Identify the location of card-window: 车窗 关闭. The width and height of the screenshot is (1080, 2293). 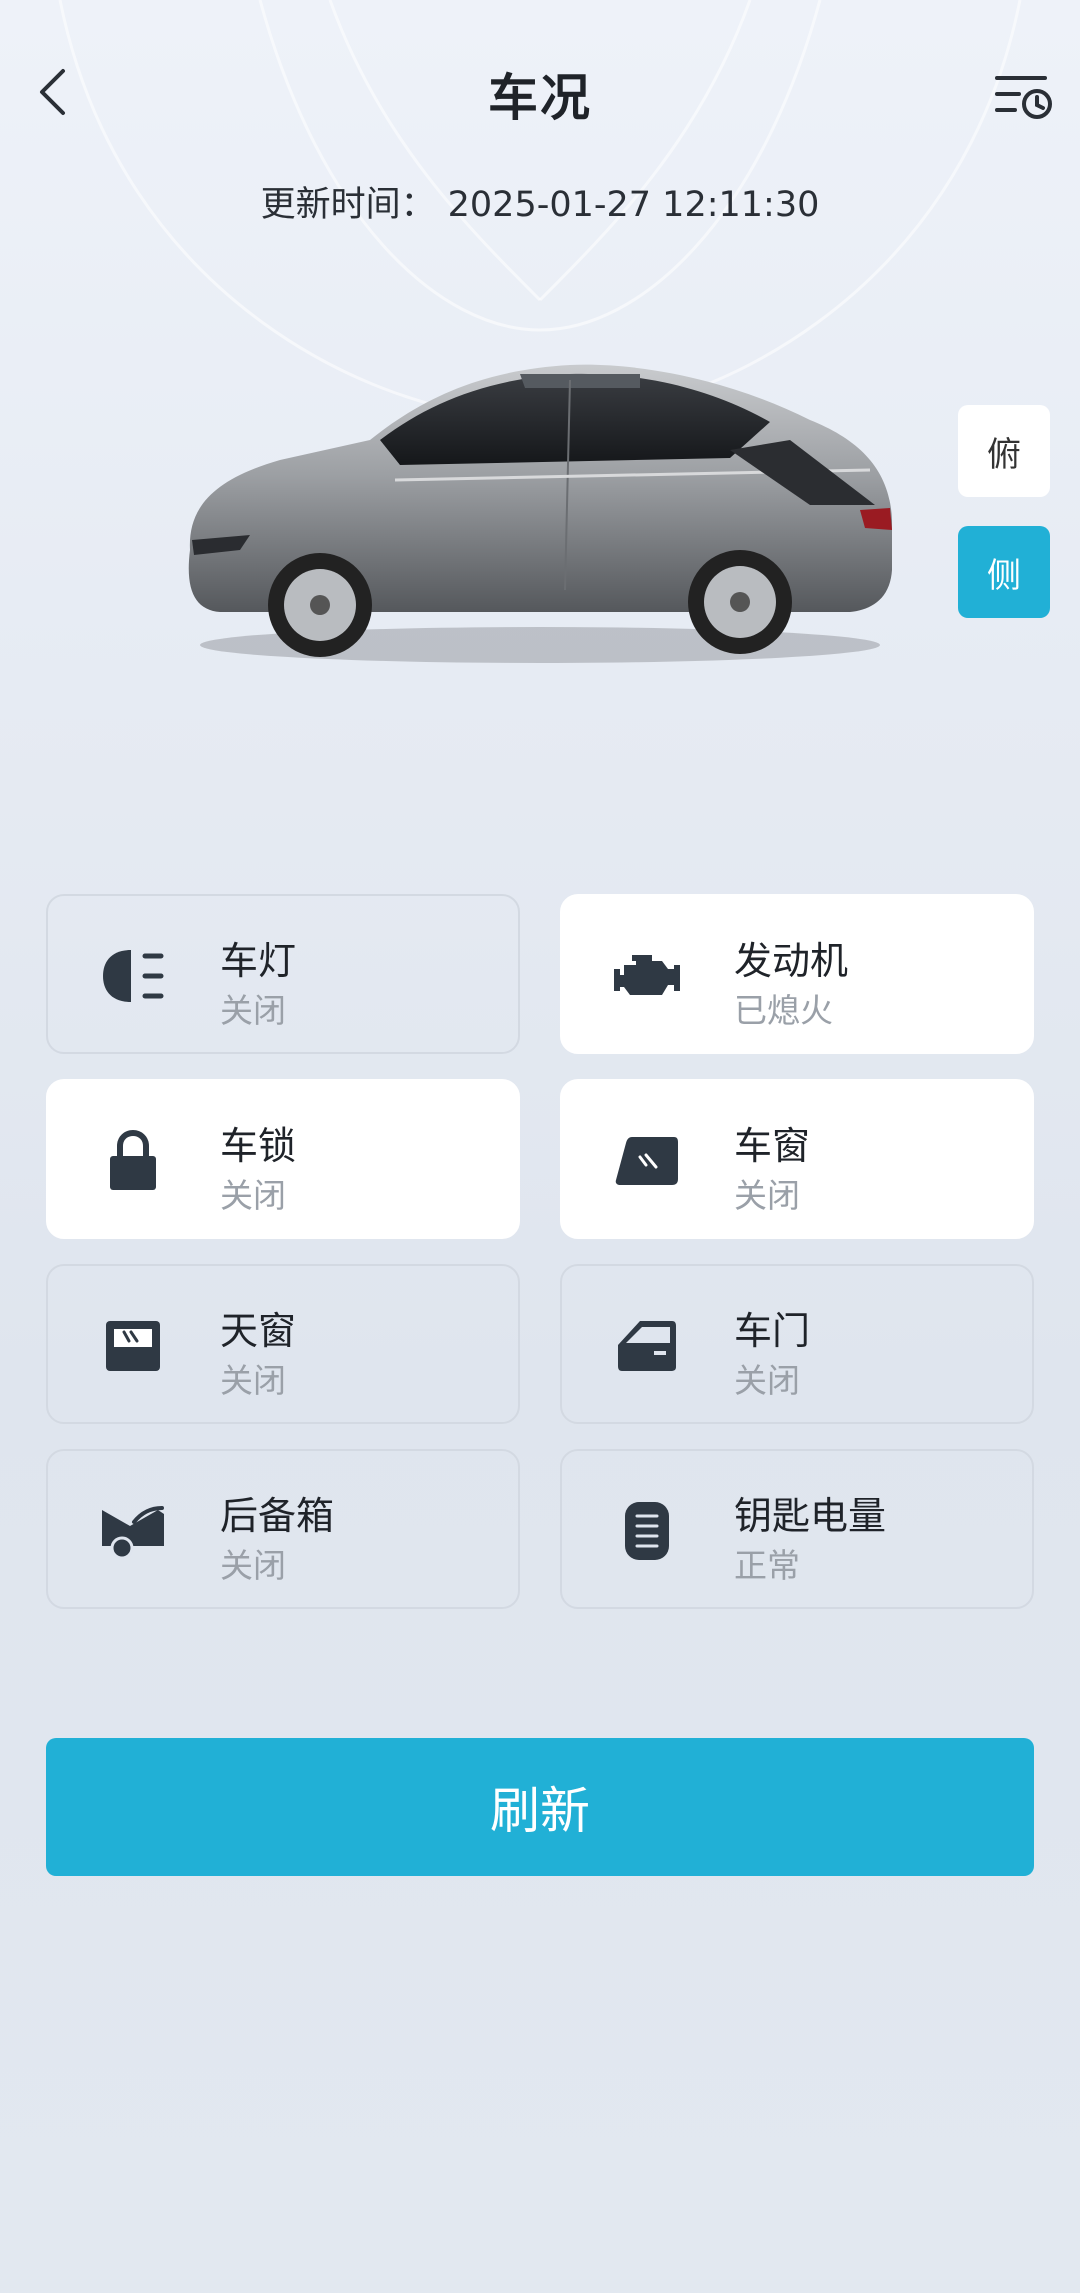
(797, 1159).